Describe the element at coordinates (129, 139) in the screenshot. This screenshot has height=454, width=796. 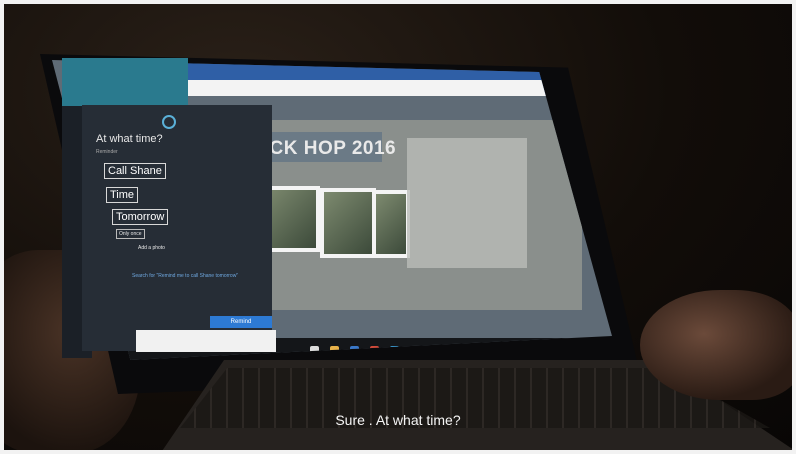
I see `cortana-question: At what time?` at that location.